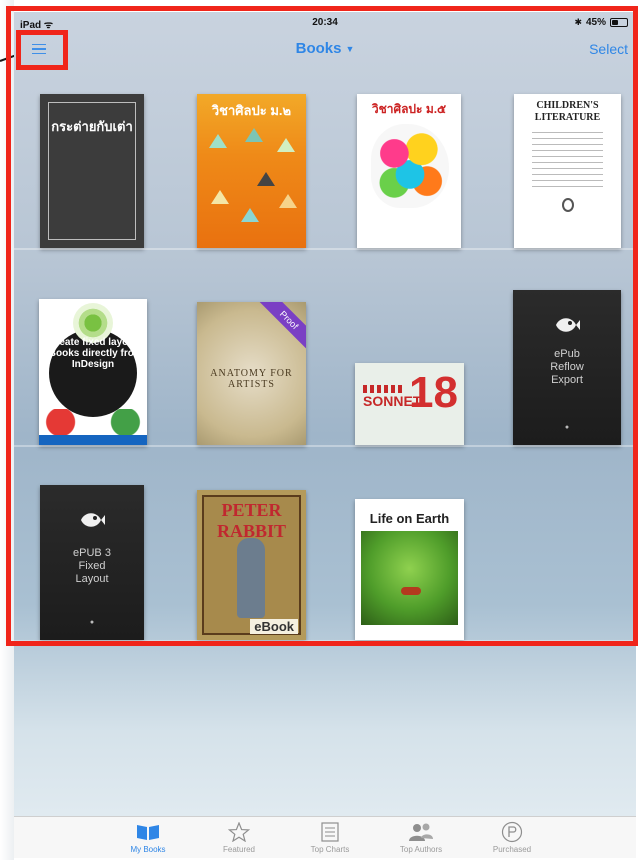 This screenshot has height=860, width=643. What do you see at coordinates (251, 110) in the screenshot?
I see `book-title: วิชาศิลปะ ม.๒` at bounding box center [251, 110].